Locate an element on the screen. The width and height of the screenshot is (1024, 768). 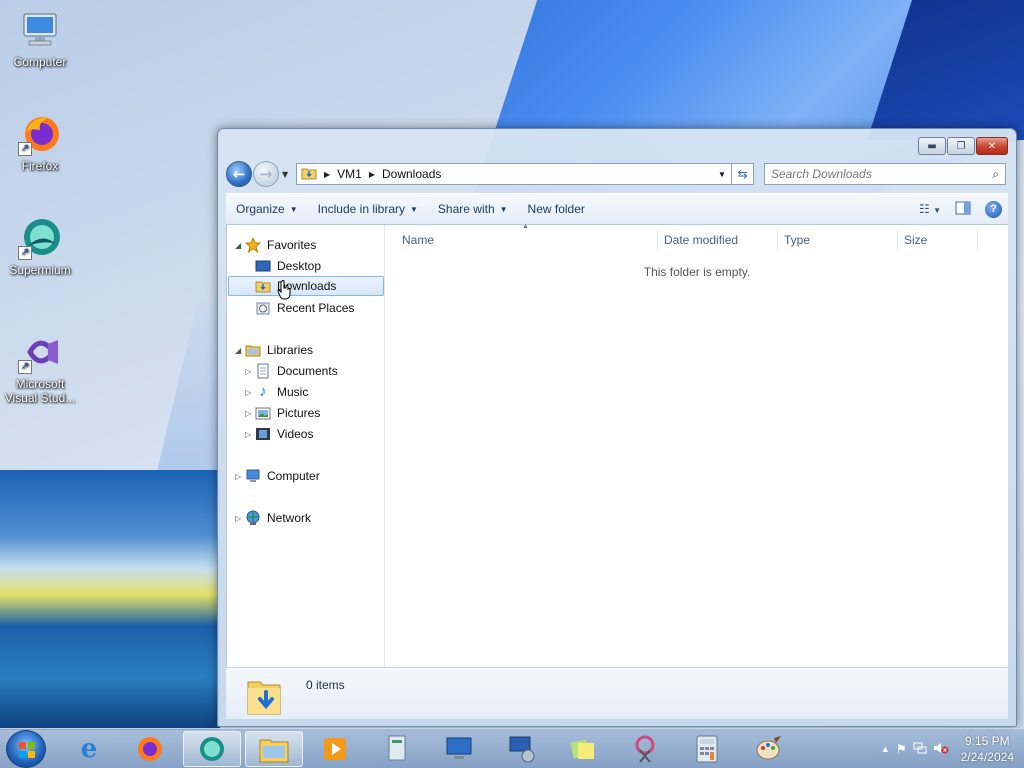
nav-libraries: ◢ Libraries is located at coordinates (274, 350).